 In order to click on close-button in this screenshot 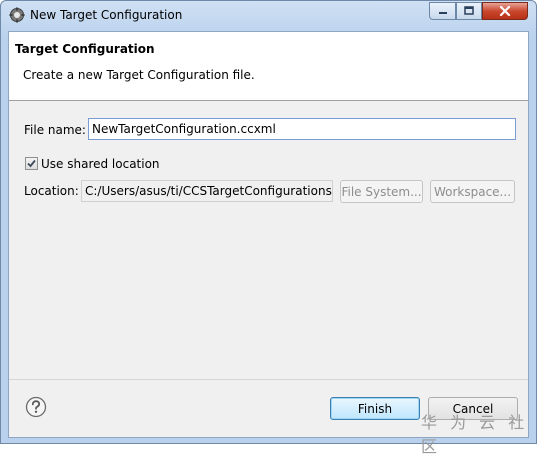, I will do `click(505, 11)`.